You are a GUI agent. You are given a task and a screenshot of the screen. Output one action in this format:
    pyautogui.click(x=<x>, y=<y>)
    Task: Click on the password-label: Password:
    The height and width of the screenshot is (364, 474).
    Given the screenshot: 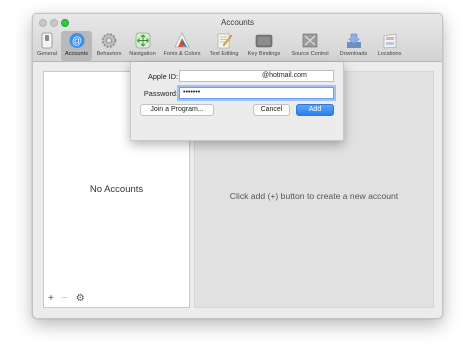 What is the action you would take?
    pyautogui.click(x=160, y=93)
    